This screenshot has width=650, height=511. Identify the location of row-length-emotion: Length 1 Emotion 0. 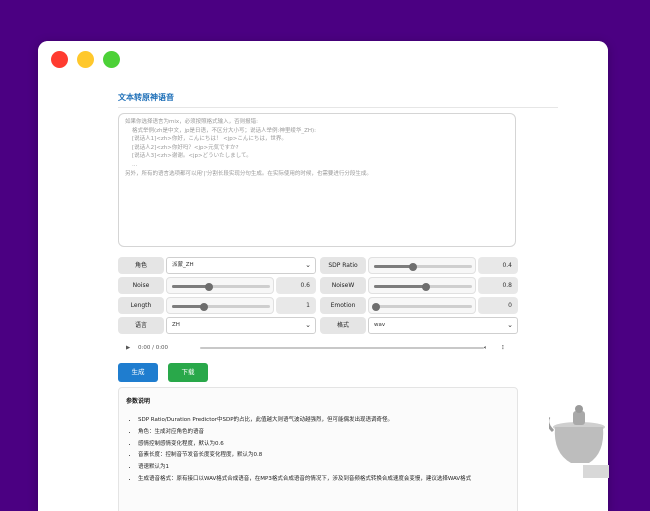
(318, 305).